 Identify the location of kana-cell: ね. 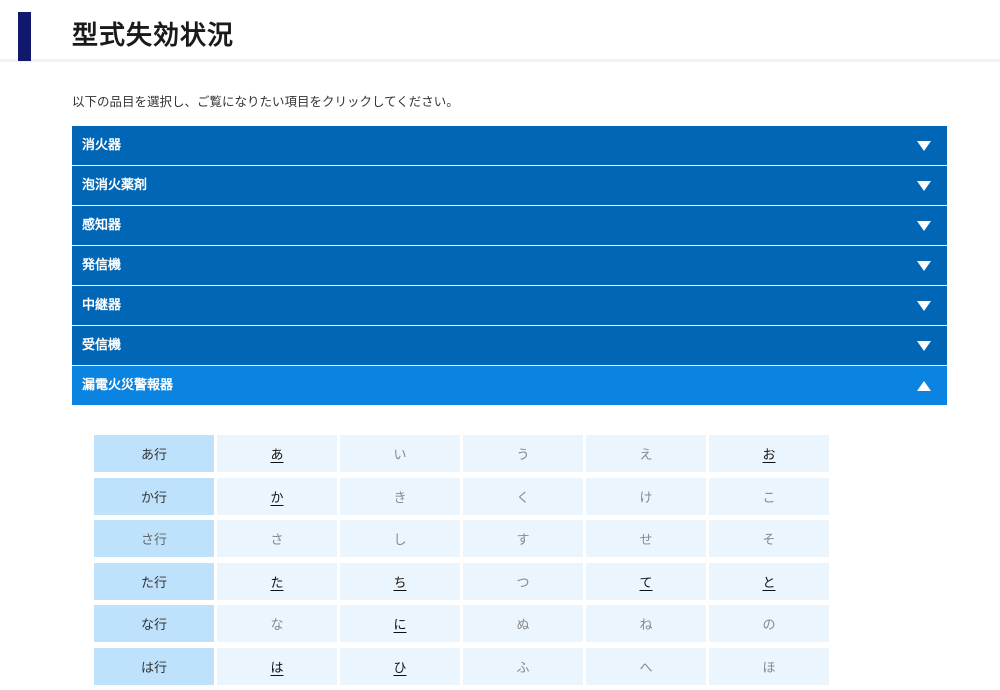
(646, 623).